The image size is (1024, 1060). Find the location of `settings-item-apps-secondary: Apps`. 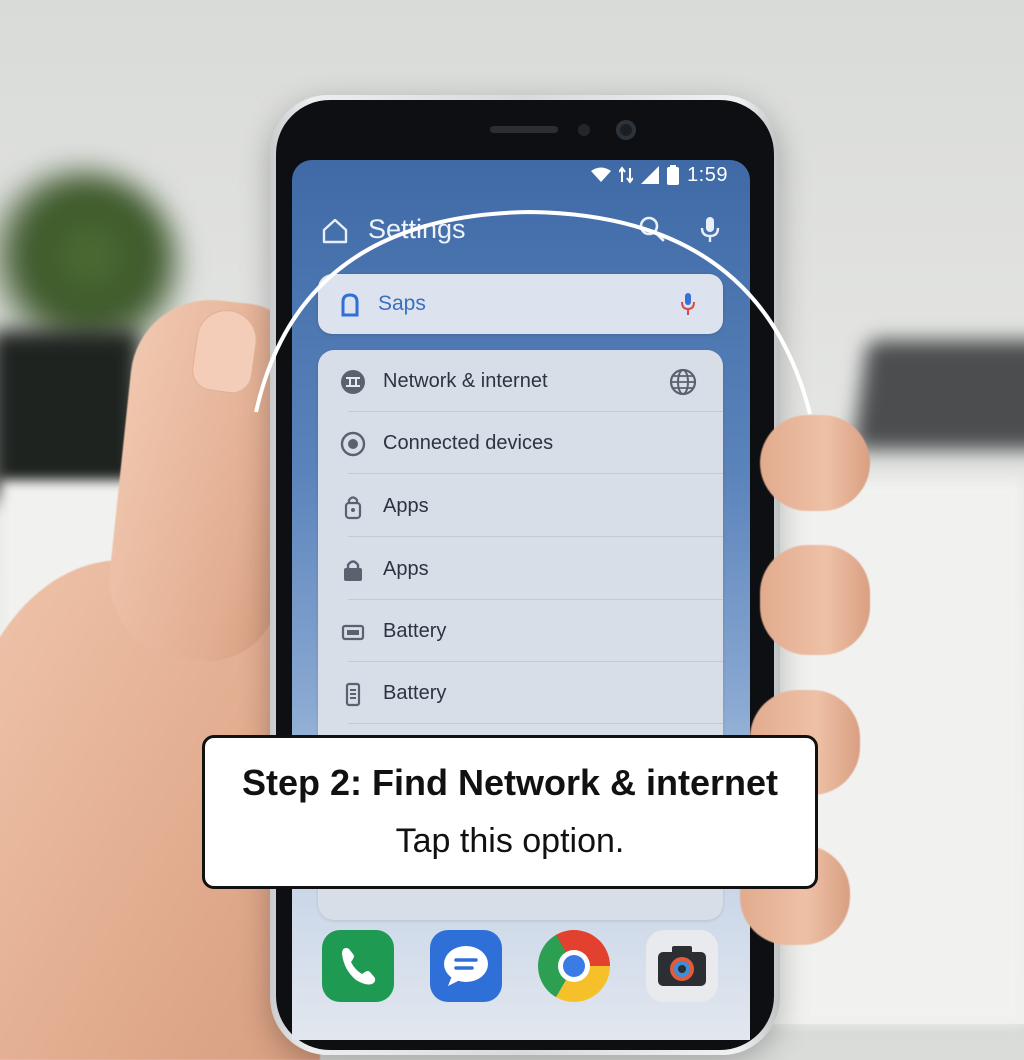

settings-item-apps-secondary: Apps is located at coordinates (520, 569).